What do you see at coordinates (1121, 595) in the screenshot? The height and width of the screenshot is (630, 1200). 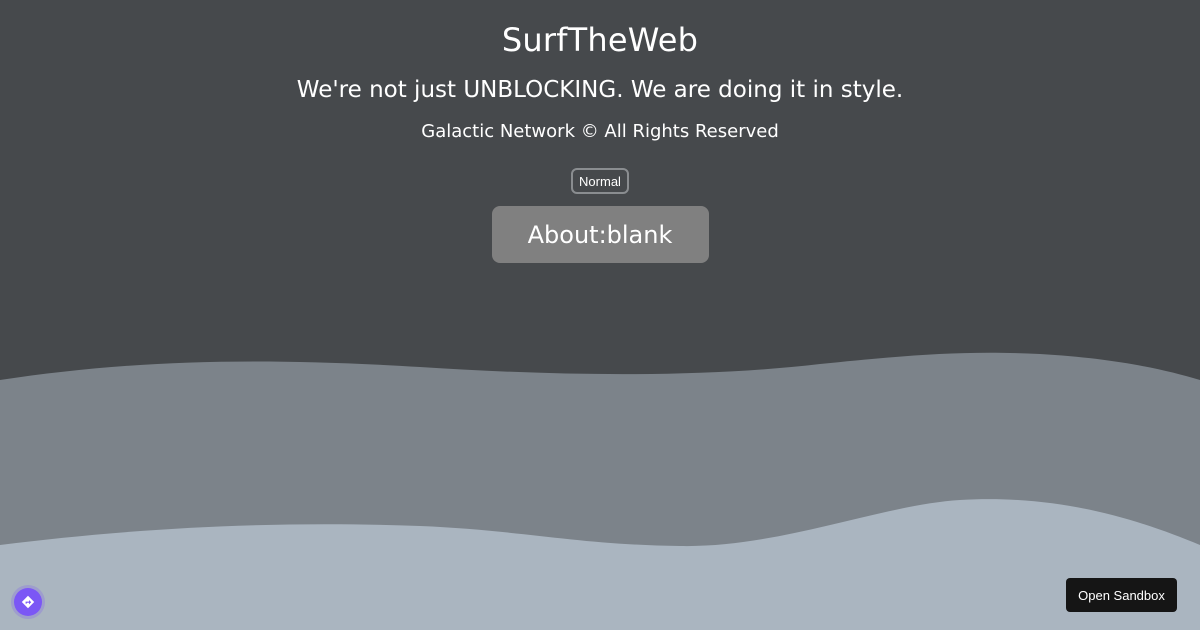 I see `open-sandbox-button: Open Sandbox` at bounding box center [1121, 595].